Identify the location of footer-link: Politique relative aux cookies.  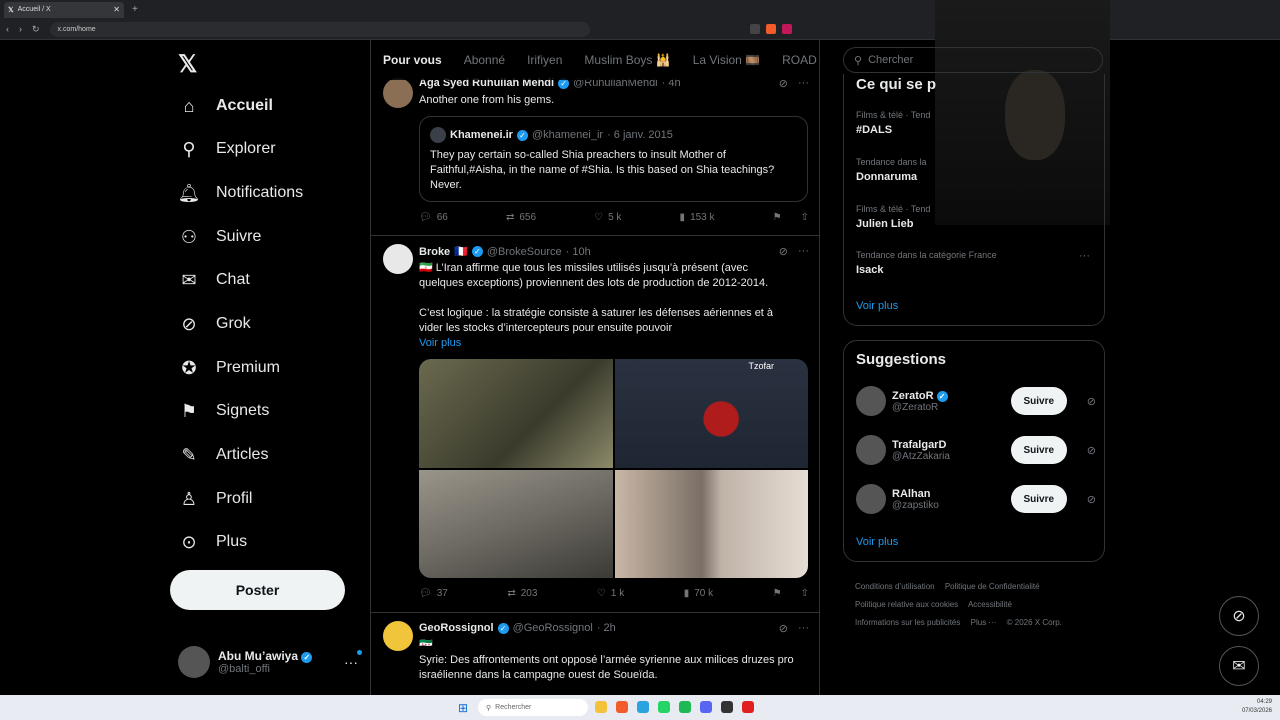
(906, 604).